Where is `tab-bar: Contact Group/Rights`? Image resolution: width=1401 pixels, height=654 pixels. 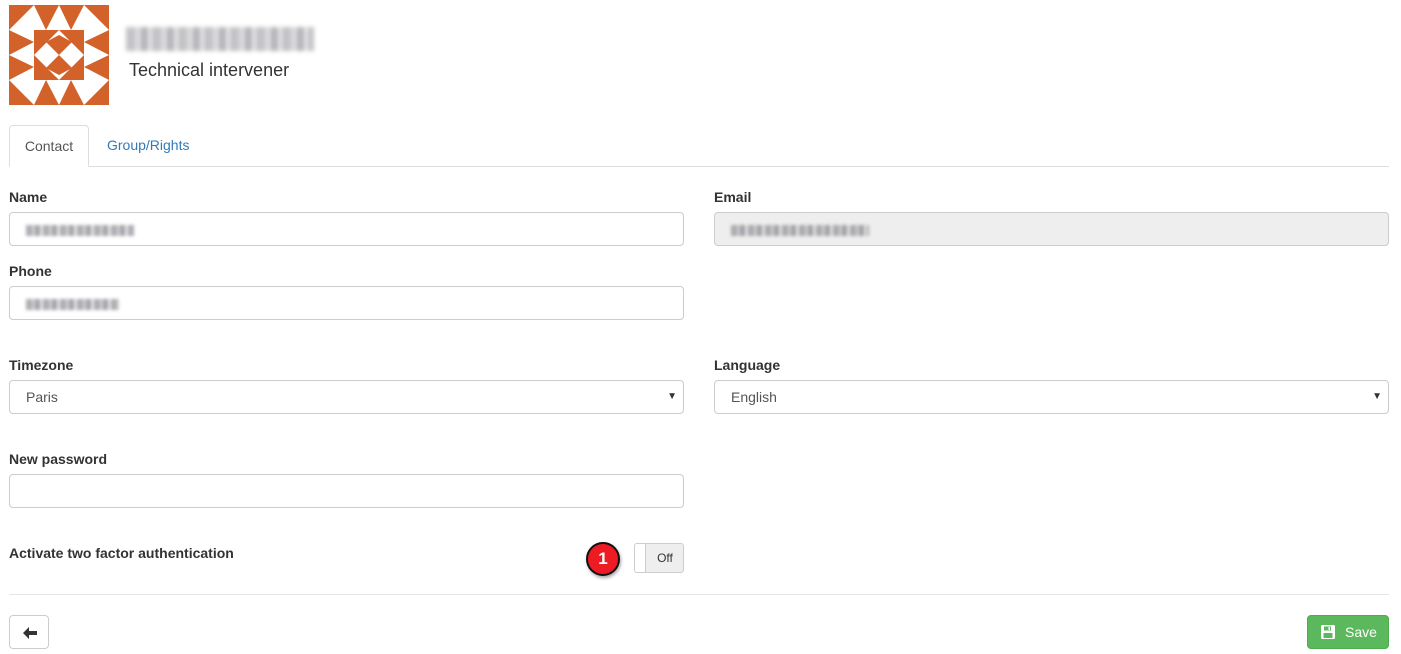 tab-bar: Contact Group/Rights is located at coordinates (699, 146).